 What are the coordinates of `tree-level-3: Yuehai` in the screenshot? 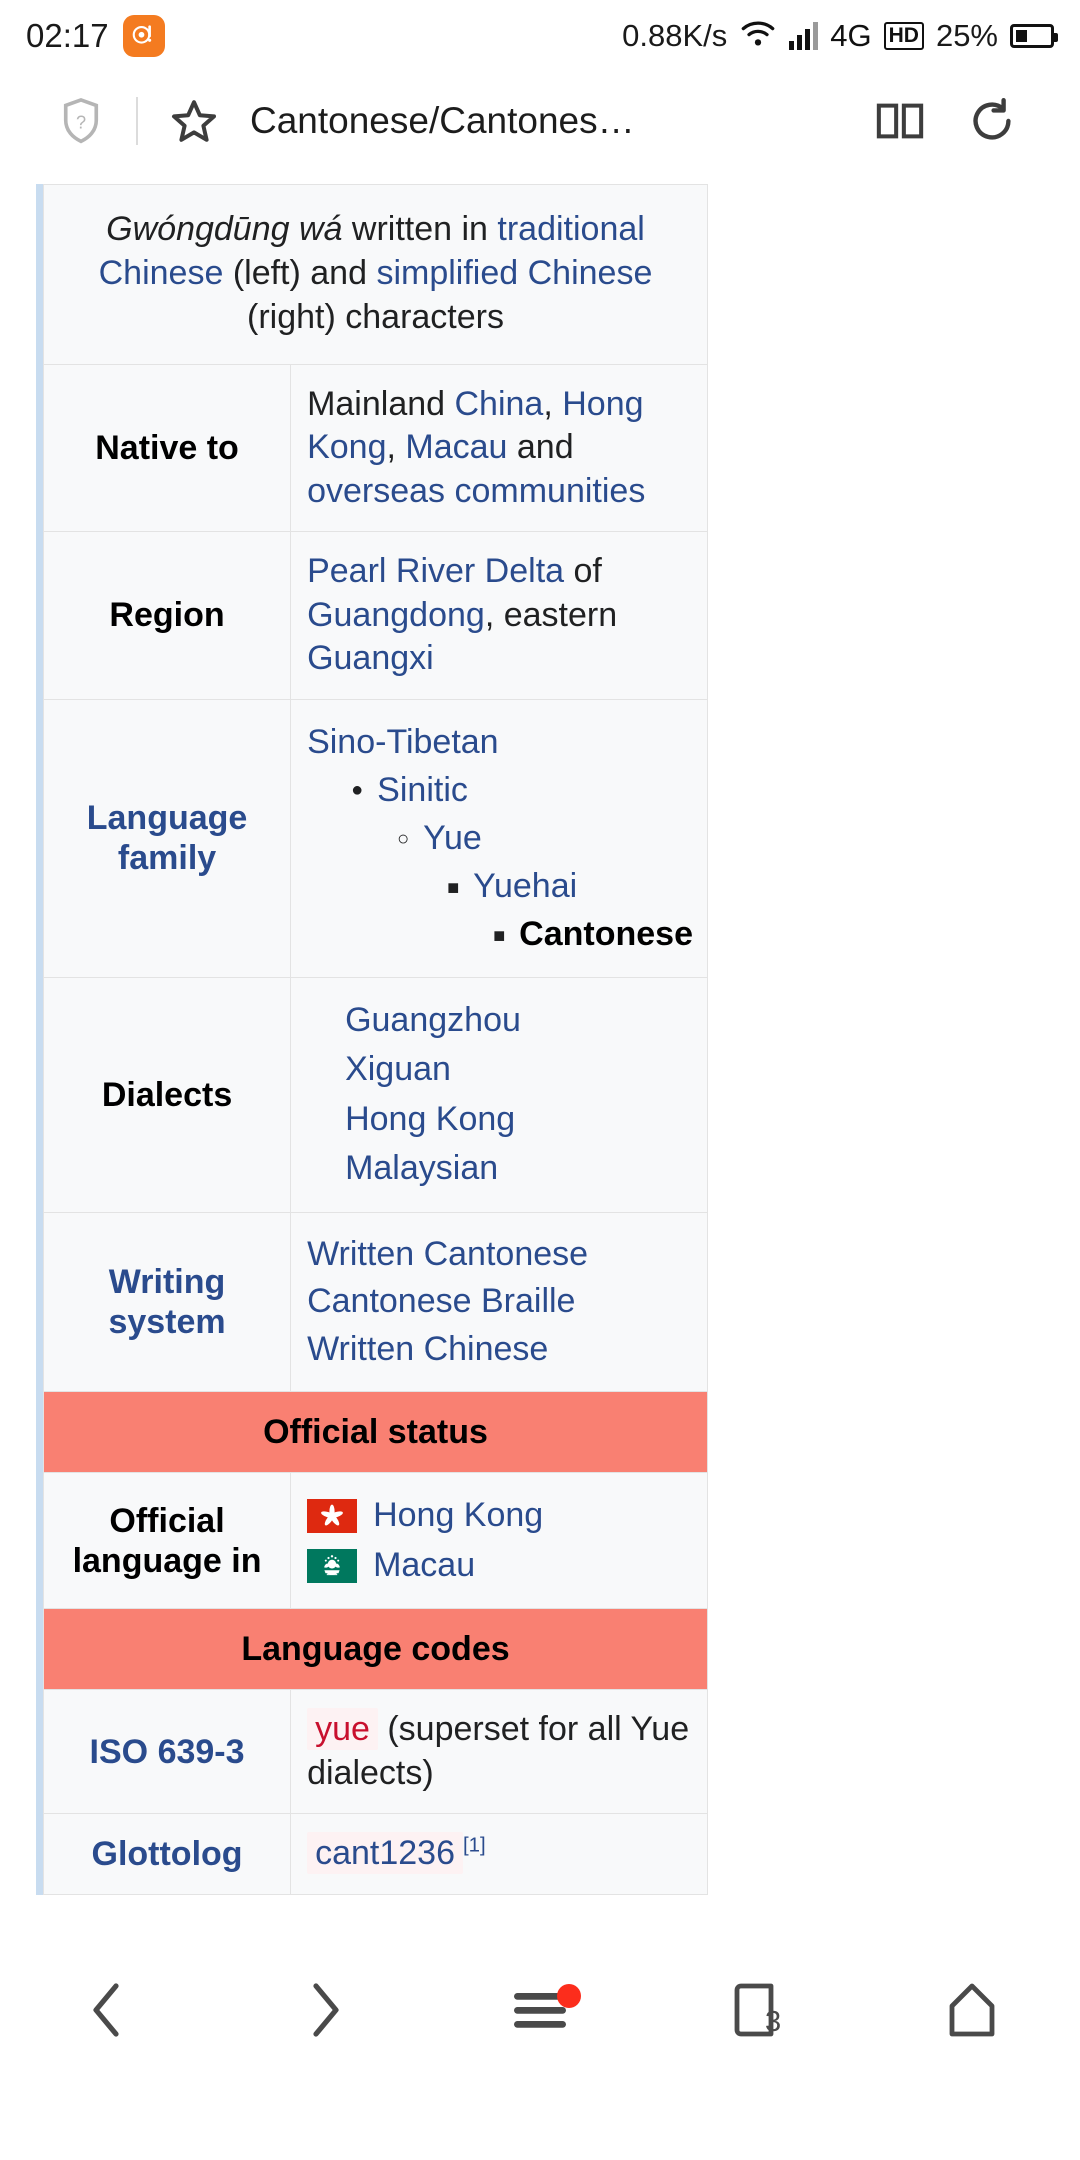 It's located at (570, 886).